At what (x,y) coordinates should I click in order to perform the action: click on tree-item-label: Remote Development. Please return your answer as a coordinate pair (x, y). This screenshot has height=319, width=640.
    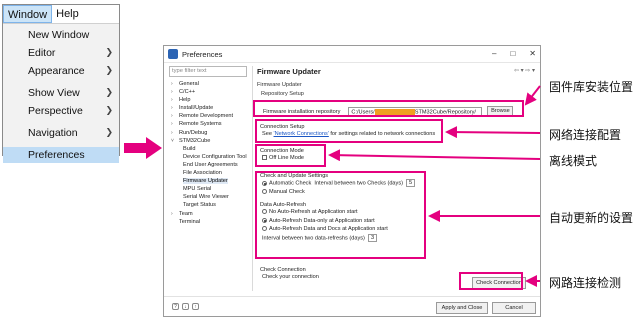
    Looking at the image, I should click on (206, 116).